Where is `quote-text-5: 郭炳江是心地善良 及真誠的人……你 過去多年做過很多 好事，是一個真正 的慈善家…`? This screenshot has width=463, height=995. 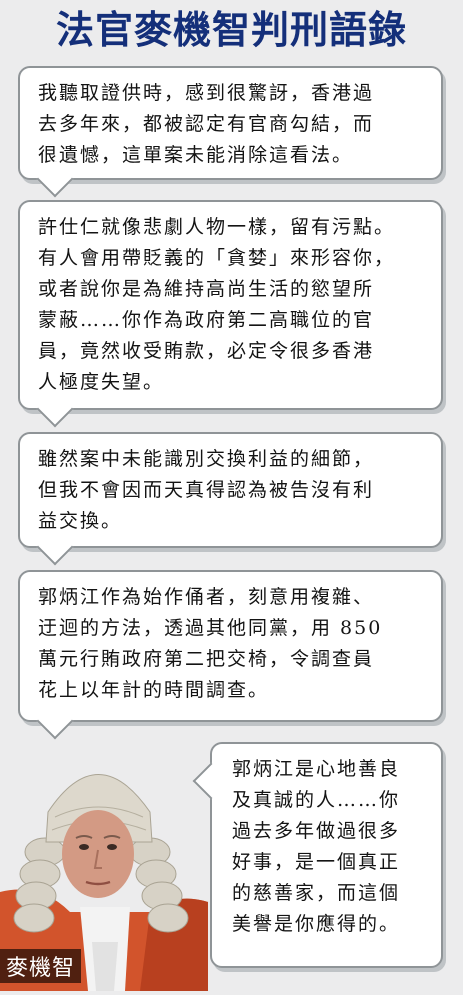 quote-text-5: 郭炳江是心地善良 及真誠的人……你 過去多年做過很多 好事，是一個真正 的慈善家… is located at coordinates (316, 846).